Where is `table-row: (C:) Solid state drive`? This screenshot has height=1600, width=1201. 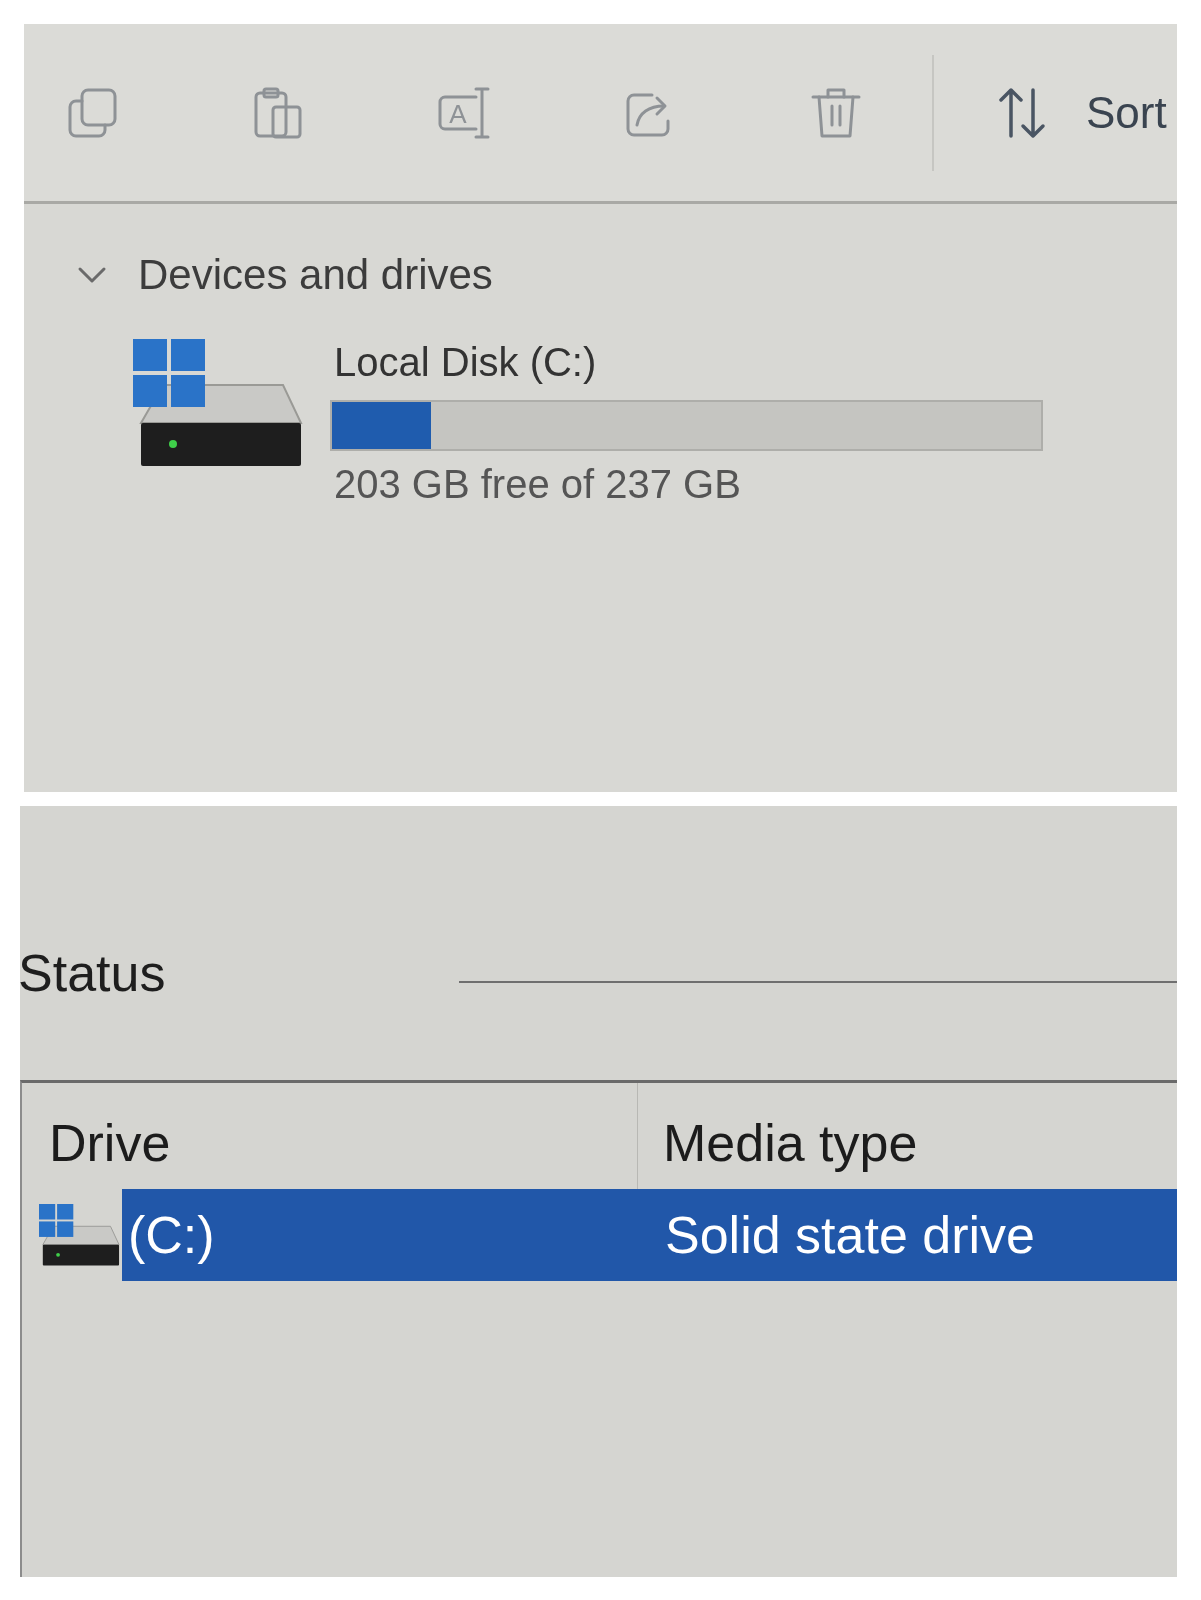
table-row: (C:) Solid state drive is located at coordinates (649, 1235).